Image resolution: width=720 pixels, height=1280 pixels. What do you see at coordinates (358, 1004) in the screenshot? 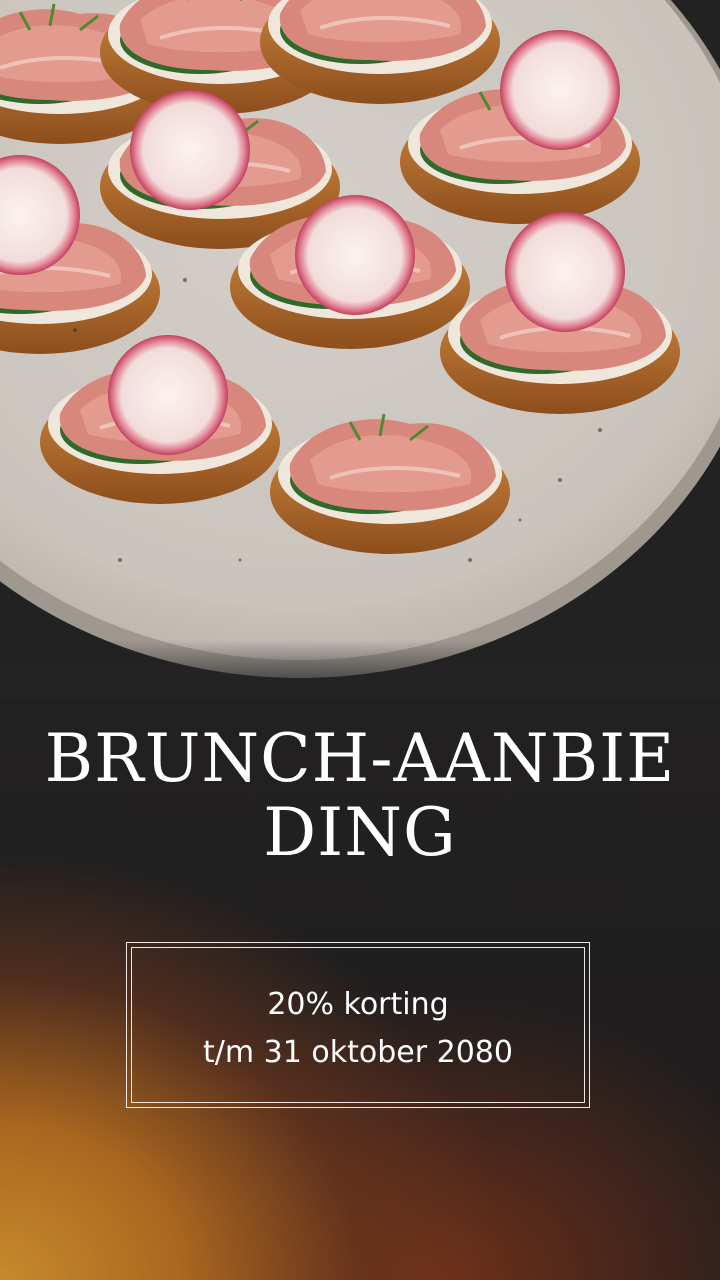
I see `discount-text: 20% korting` at bounding box center [358, 1004].